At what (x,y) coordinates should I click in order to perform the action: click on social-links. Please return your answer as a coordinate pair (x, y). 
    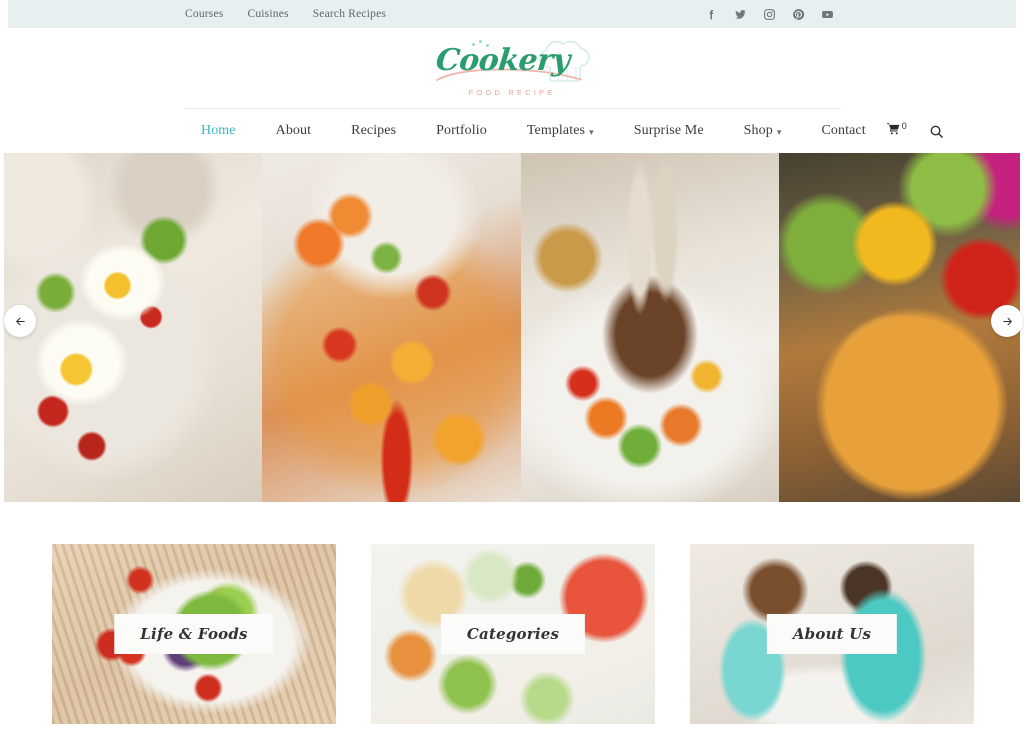
    Looking at the image, I should click on (769, 14).